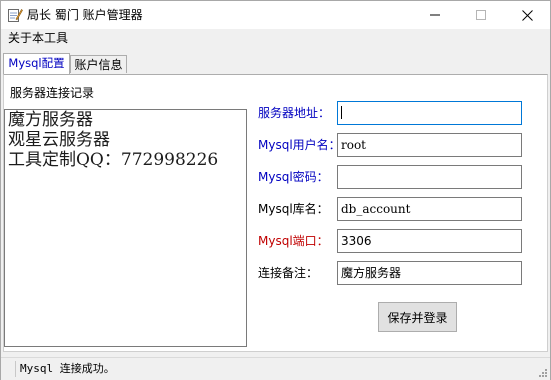 The width and height of the screenshot is (551, 380). I want to click on save-and-login-label: 保存并登录, so click(417, 317).